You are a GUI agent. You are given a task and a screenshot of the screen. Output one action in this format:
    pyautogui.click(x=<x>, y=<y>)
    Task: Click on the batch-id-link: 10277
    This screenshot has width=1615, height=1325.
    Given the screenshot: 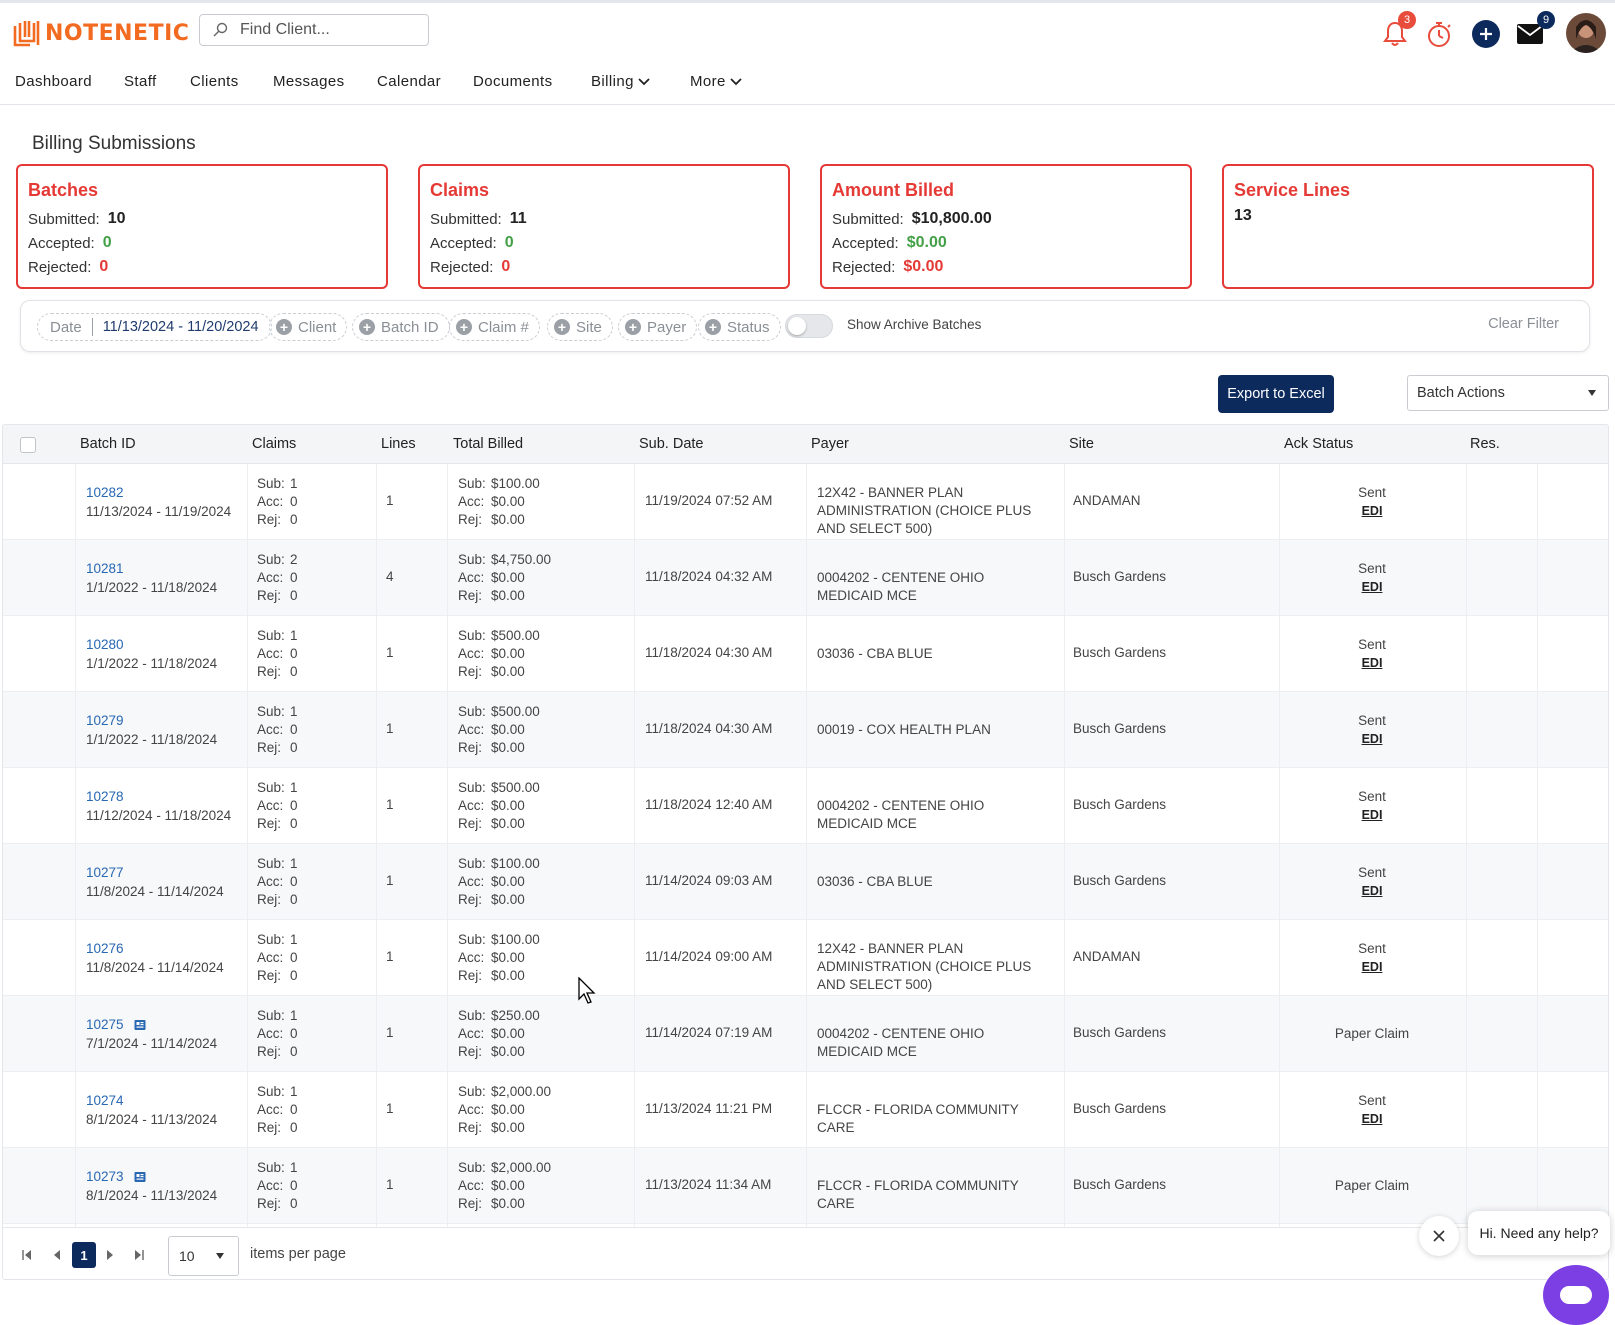 What is the action you would take?
    pyautogui.click(x=105, y=872)
    